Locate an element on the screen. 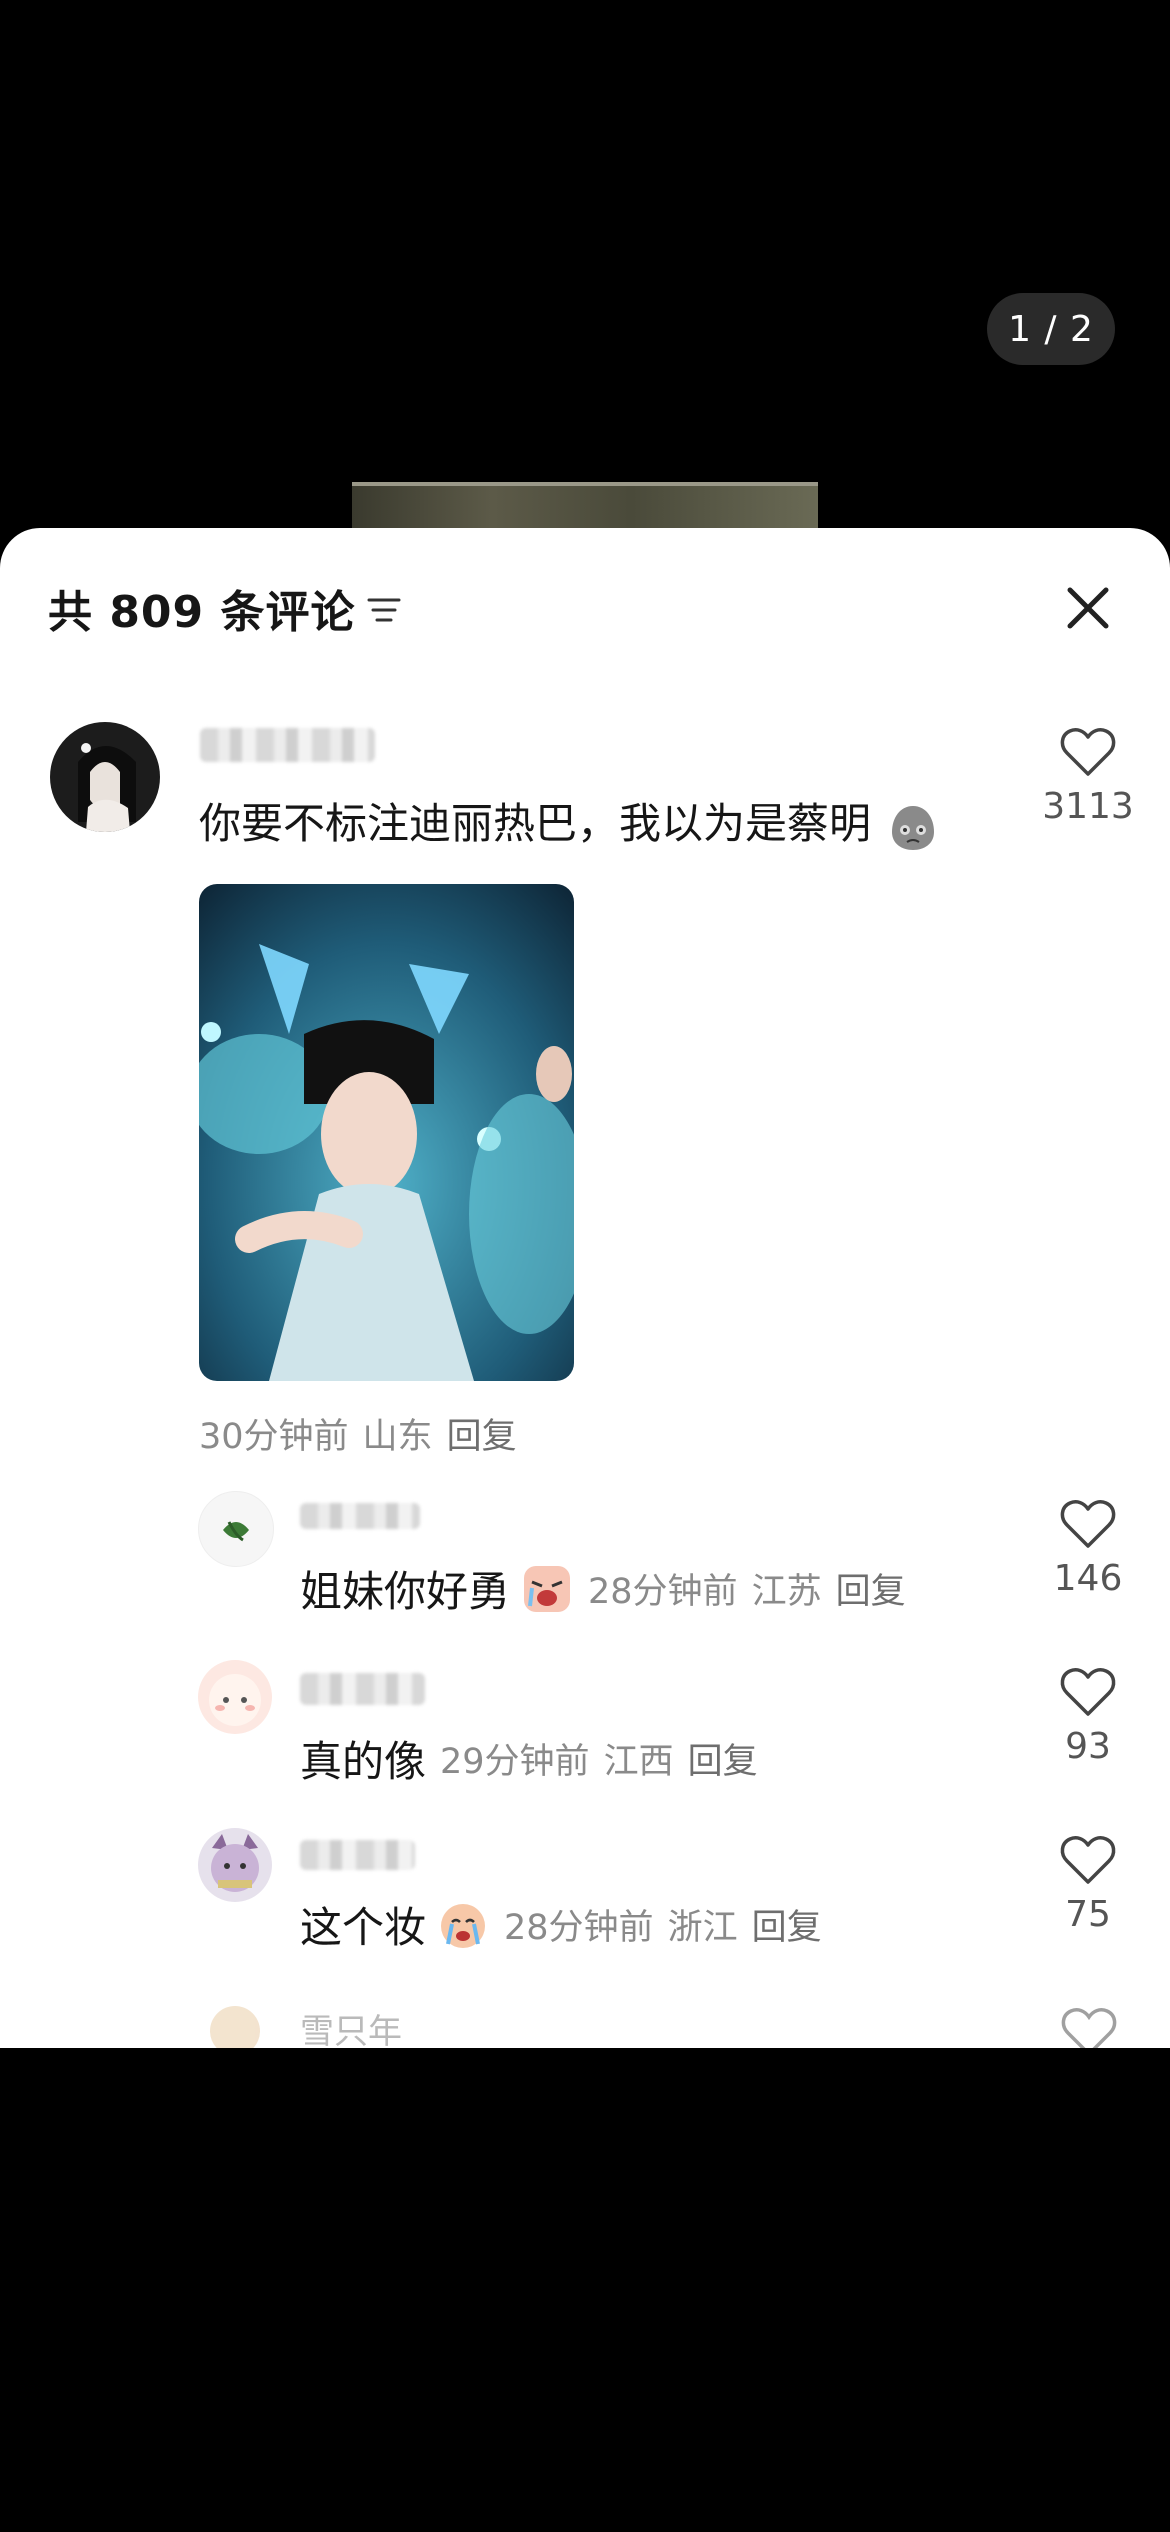  sort-icon is located at coordinates (384, 610).